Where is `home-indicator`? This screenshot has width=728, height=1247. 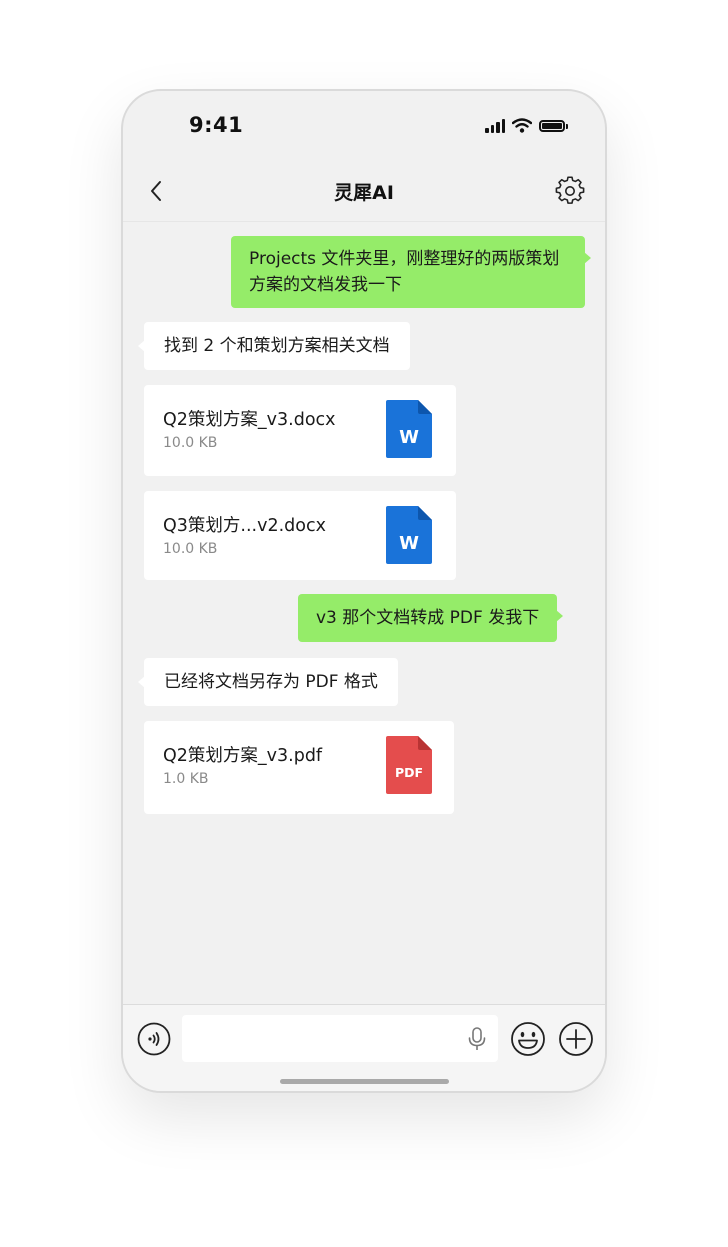 home-indicator is located at coordinates (364, 1081).